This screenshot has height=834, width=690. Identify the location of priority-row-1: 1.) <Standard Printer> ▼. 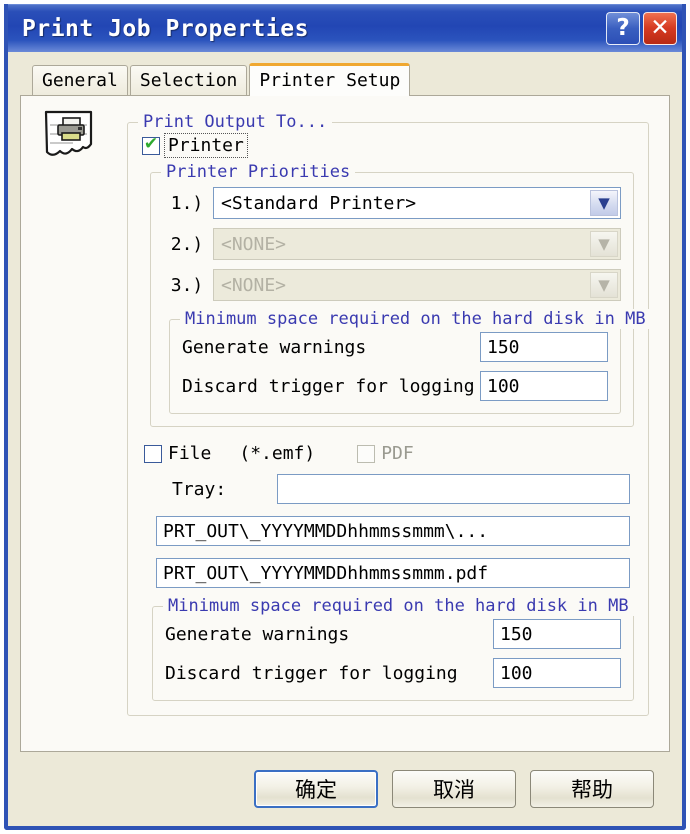
(391, 203).